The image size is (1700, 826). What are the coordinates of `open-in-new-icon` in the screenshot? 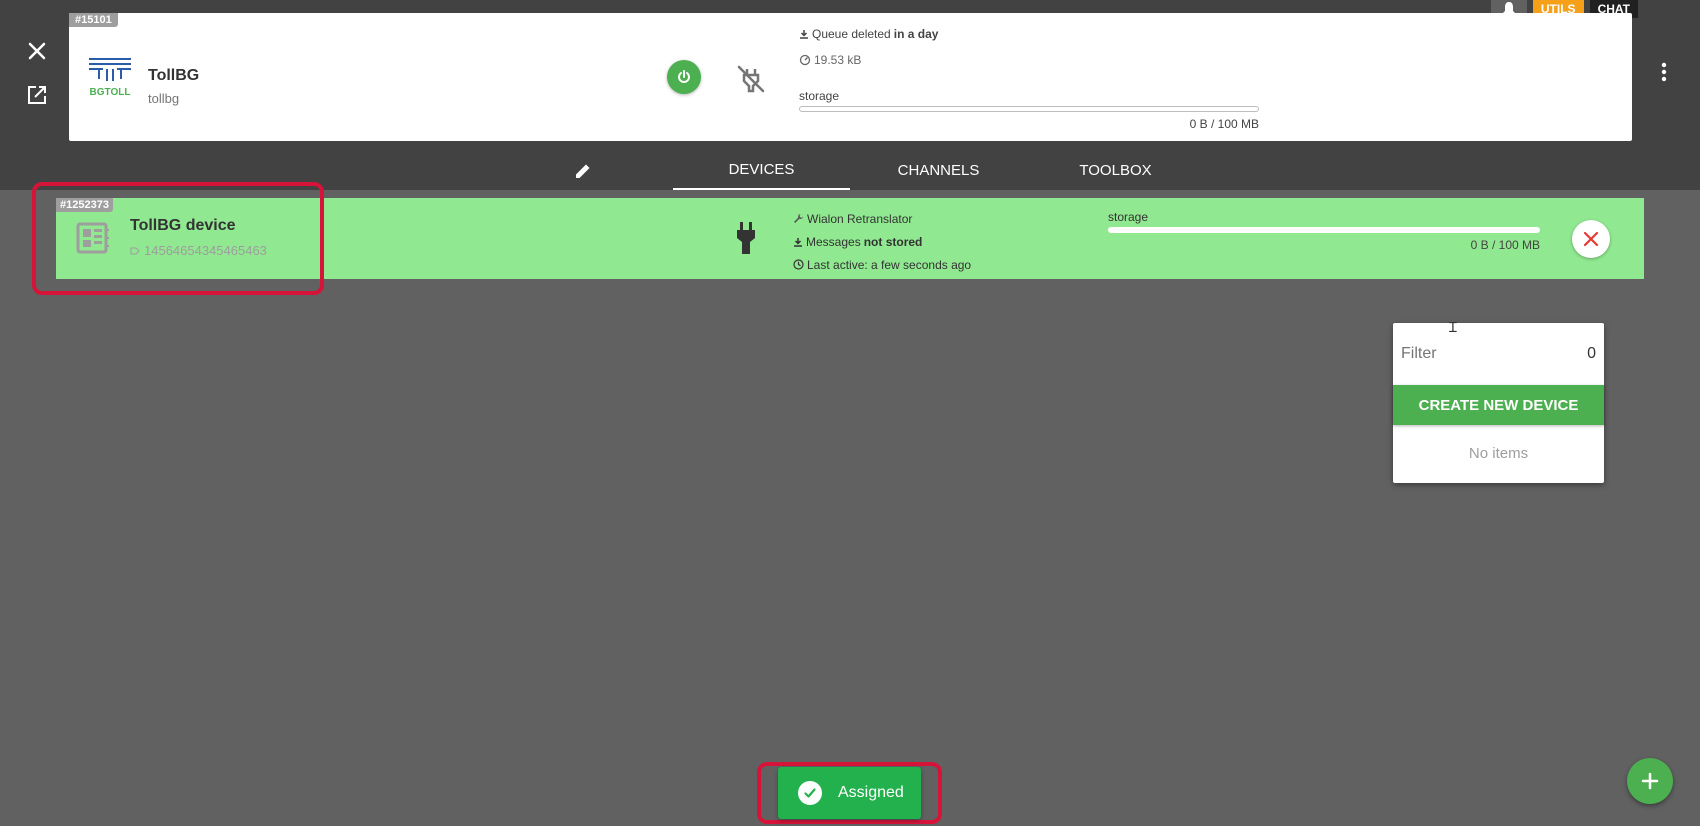 It's located at (37, 95).